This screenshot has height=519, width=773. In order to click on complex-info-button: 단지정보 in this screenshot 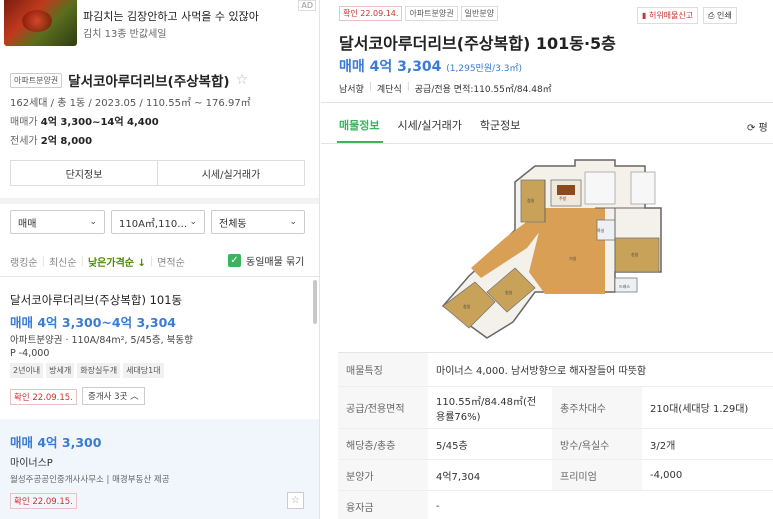, I will do `click(84, 173)`.